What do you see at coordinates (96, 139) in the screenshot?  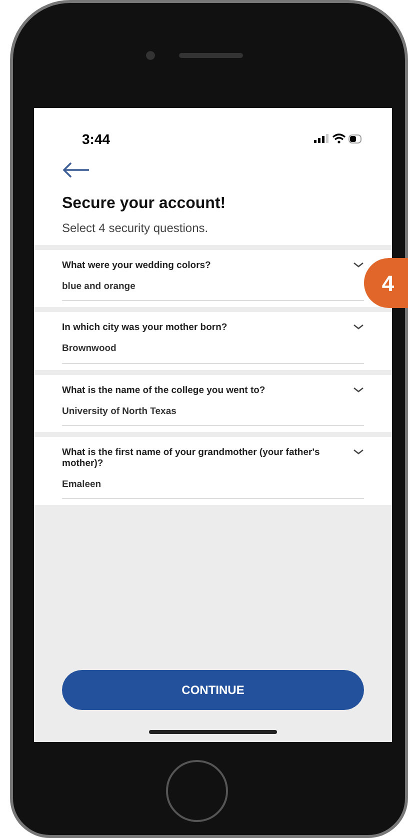 I see `status-time: 3:44` at bounding box center [96, 139].